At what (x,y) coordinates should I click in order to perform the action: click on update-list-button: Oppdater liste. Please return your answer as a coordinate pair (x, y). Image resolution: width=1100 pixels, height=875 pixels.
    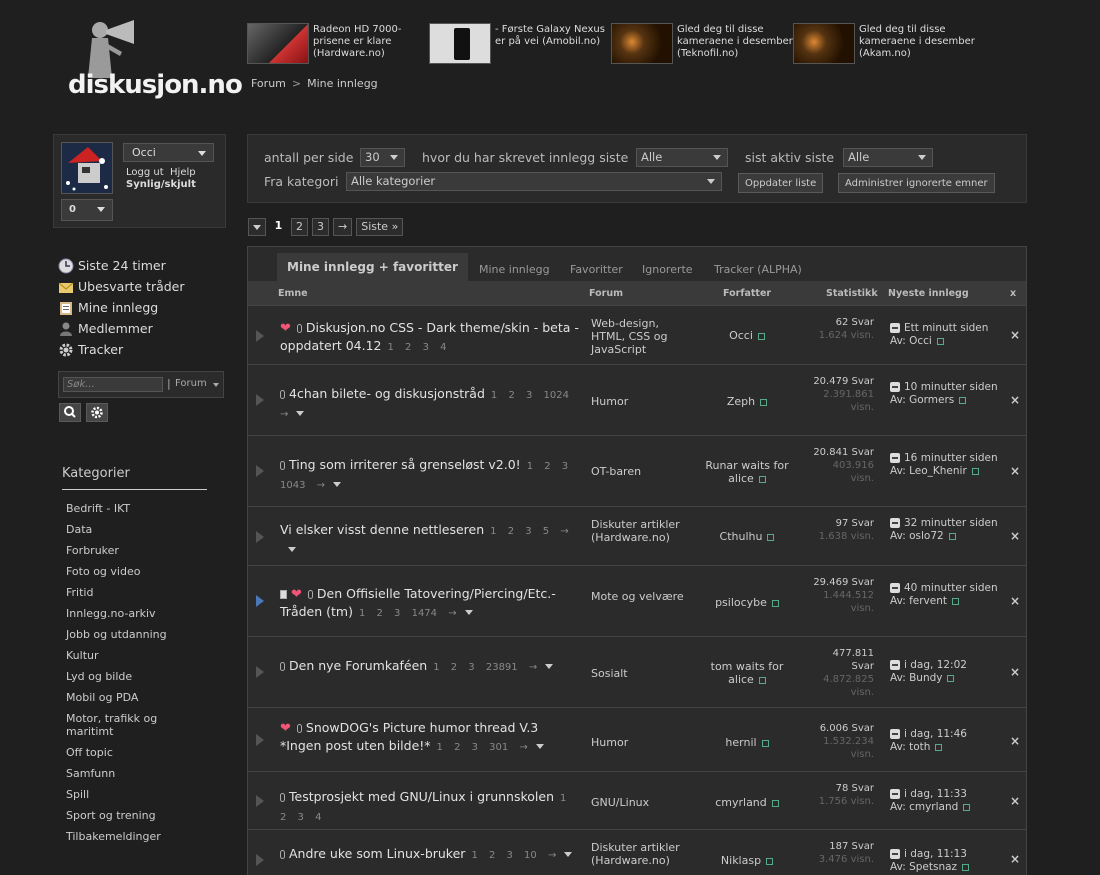
    Looking at the image, I should click on (781, 183).